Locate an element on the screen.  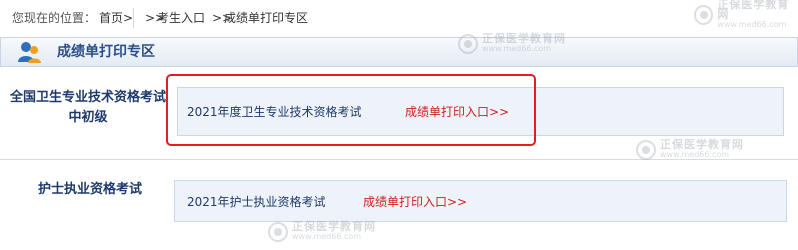
breadcrumb-entry-link: 考生入口 is located at coordinates (181, 18).